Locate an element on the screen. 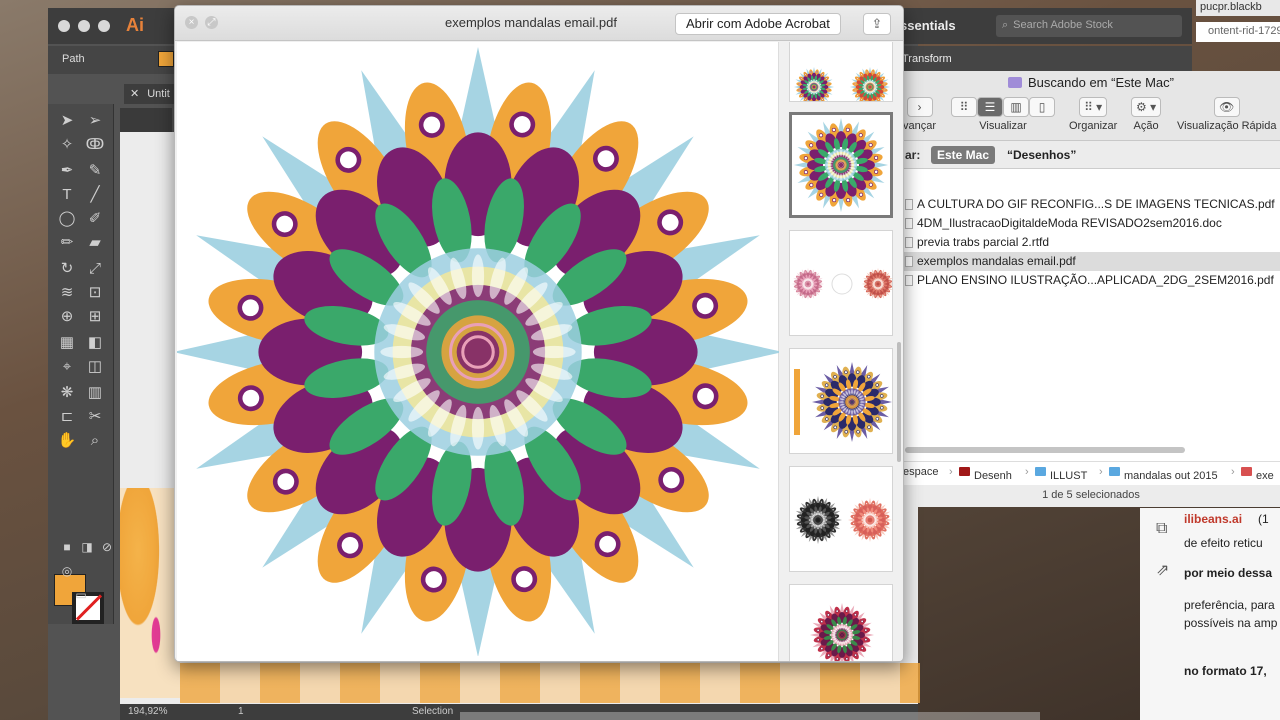  artboard-number: 1 is located at coordinates (241, 711).